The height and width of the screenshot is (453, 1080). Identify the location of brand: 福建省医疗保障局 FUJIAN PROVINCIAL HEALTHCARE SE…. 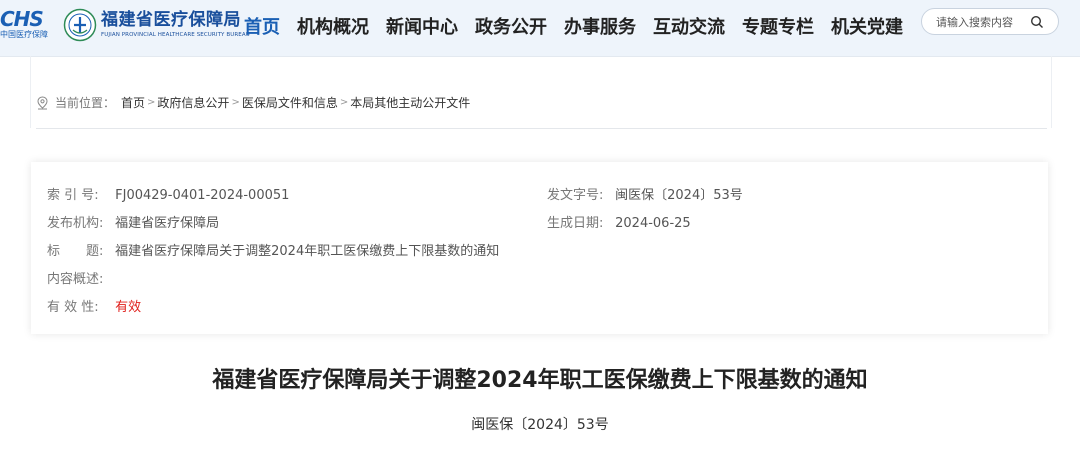
(175, 24).